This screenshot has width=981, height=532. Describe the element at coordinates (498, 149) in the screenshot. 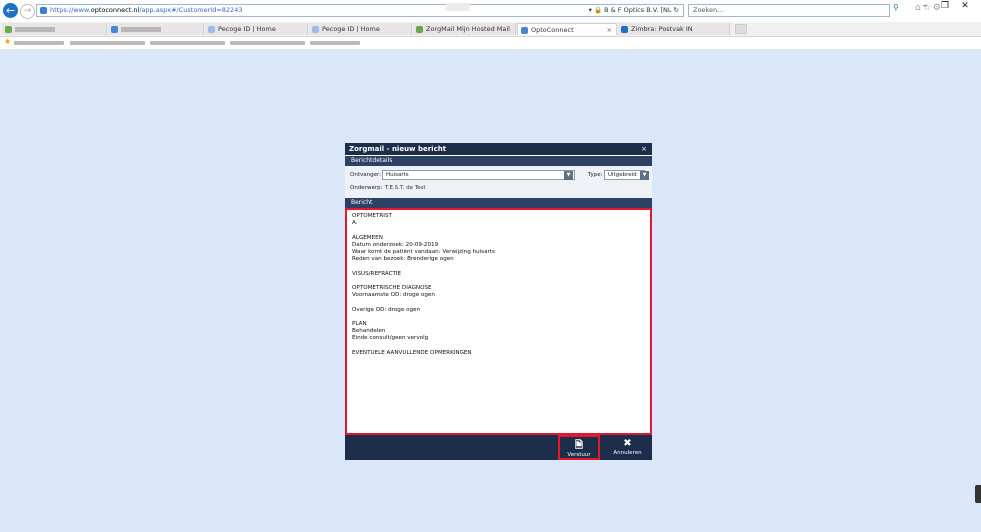

I see `dialog-header: Zorgmail - nieuw bericht ×` at that location.